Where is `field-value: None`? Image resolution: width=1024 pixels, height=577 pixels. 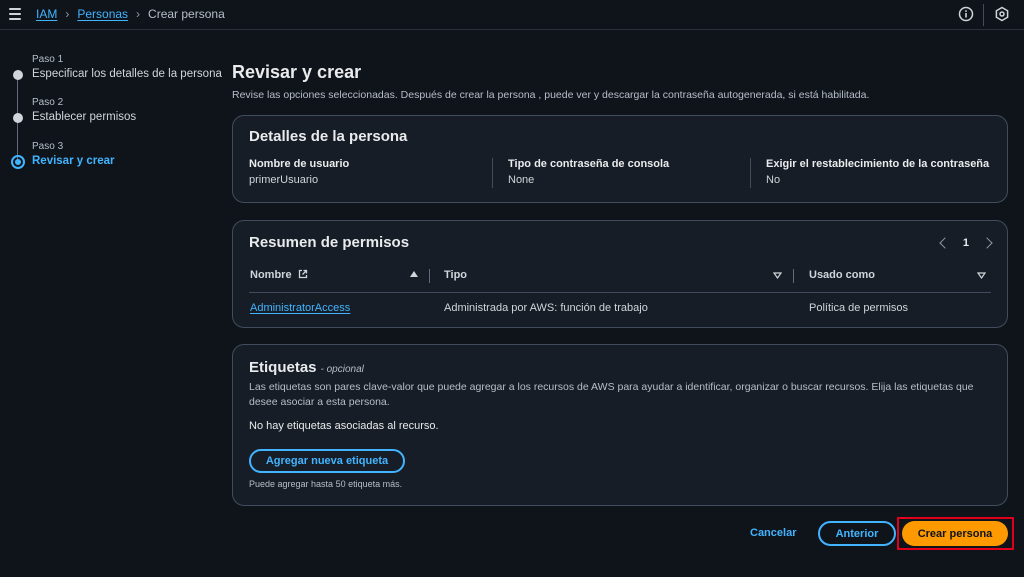 field-value: None is located at coordinates (521, 180).